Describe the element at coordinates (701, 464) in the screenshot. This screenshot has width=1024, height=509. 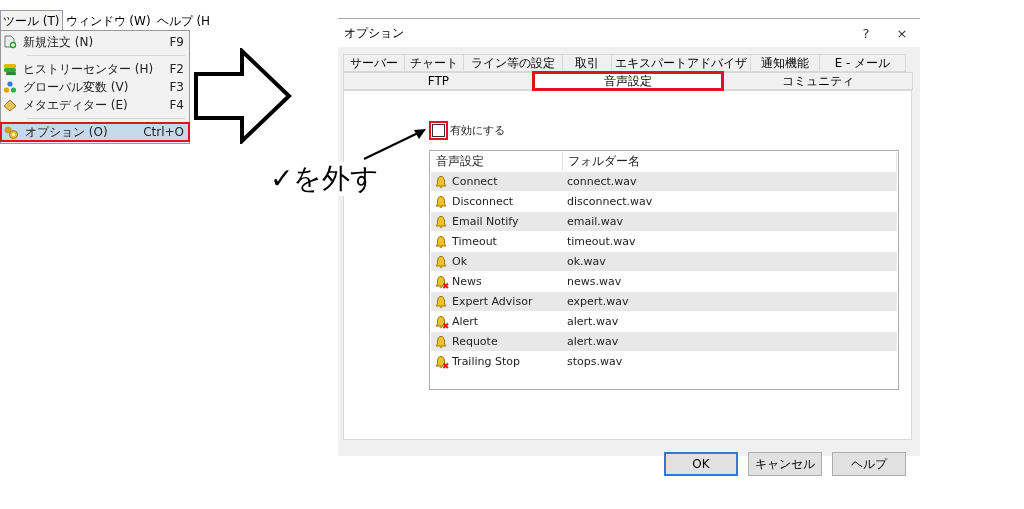
I see `dialog-button: OK` at that location.